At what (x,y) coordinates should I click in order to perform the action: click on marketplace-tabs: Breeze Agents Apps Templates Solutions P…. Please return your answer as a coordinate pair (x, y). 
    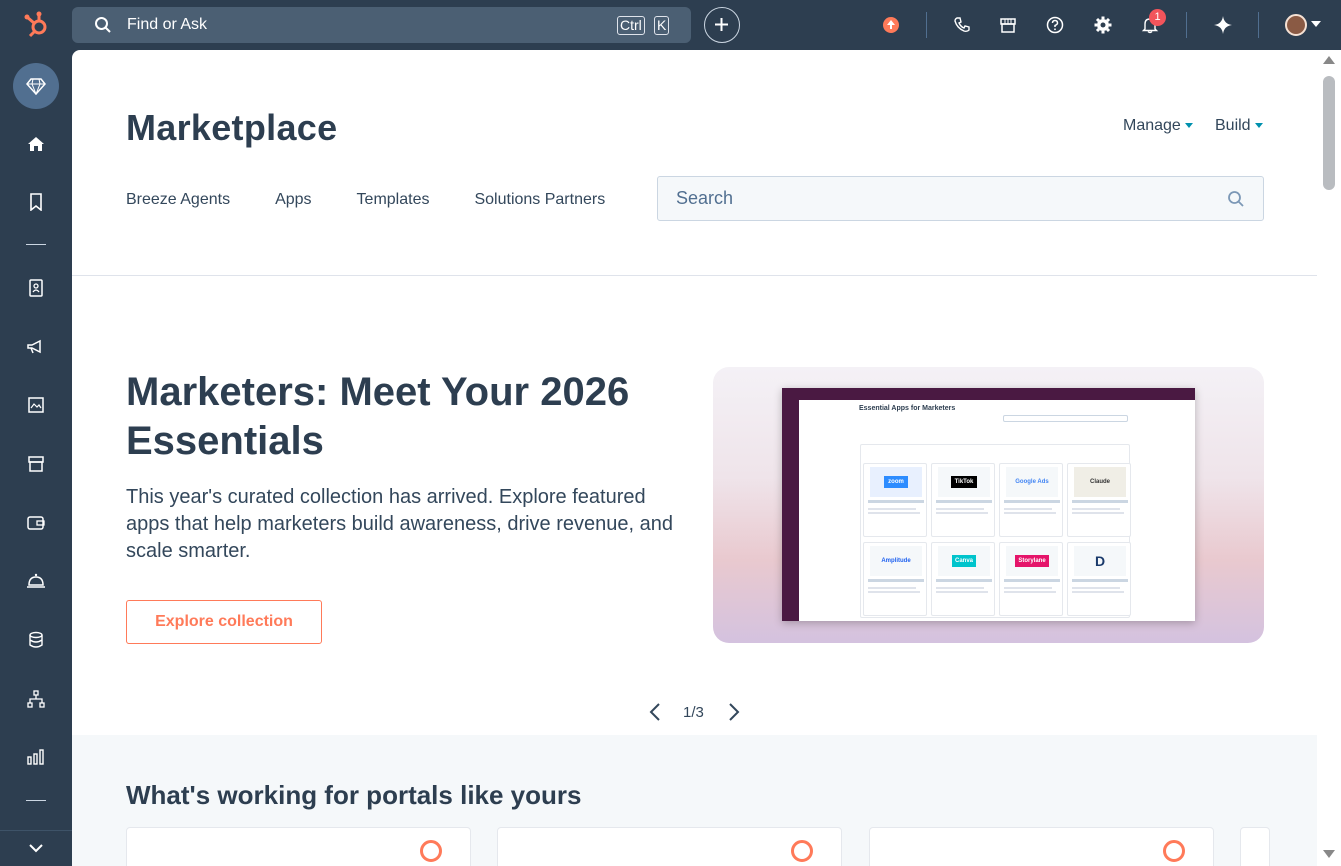
    Looking at the image, I should click on (365, 200).